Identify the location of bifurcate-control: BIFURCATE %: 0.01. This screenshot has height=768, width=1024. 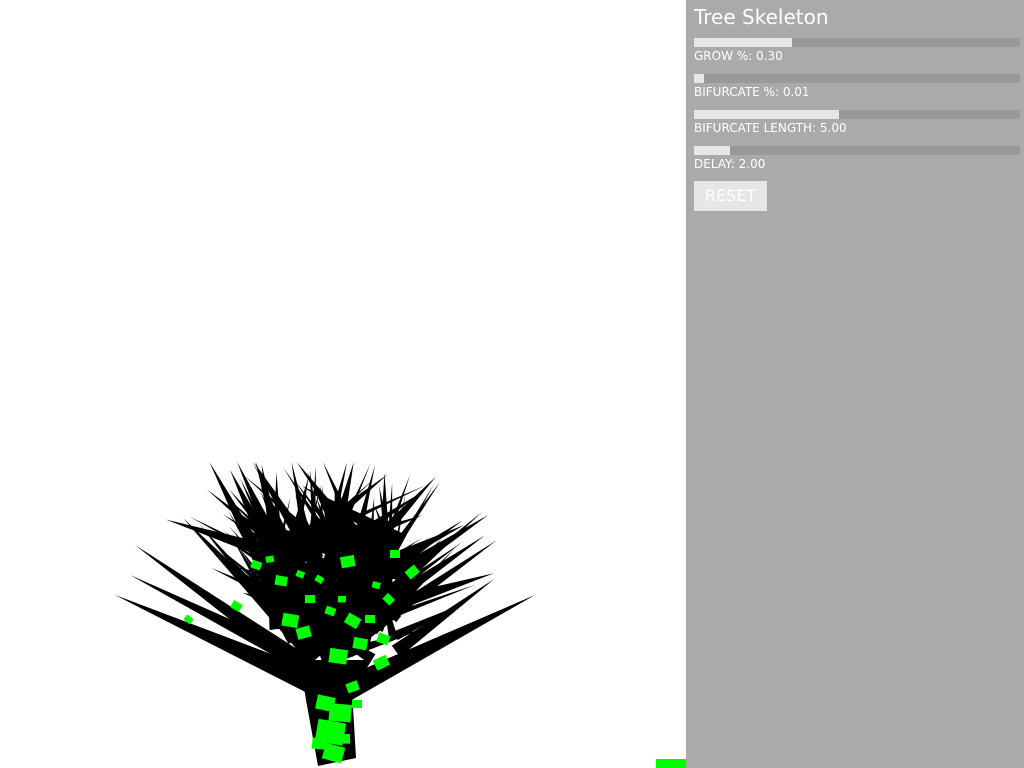
(857, 89).